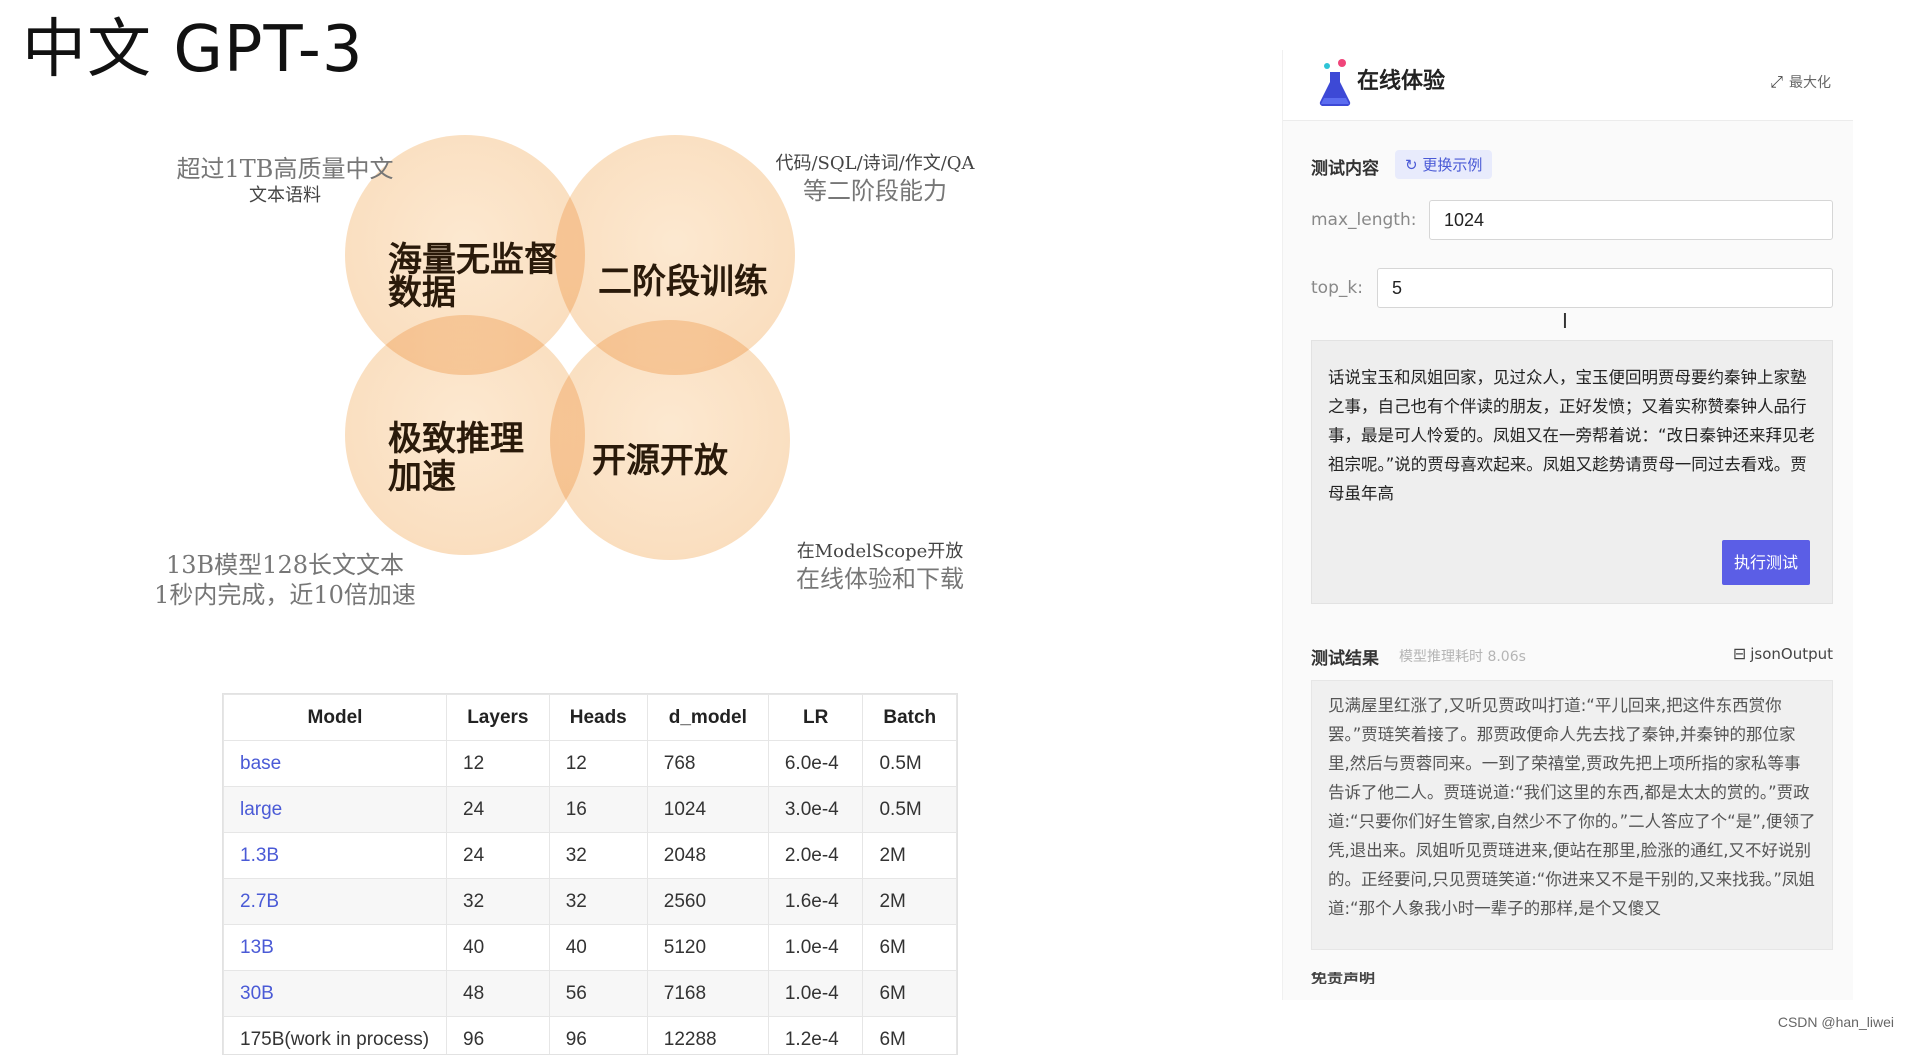 The height and width of the screenshot is (1055, 1912). Describe the element at coordinates (1810, 83) in the screenshot. I see `maximize-label: 最大化` at that location.